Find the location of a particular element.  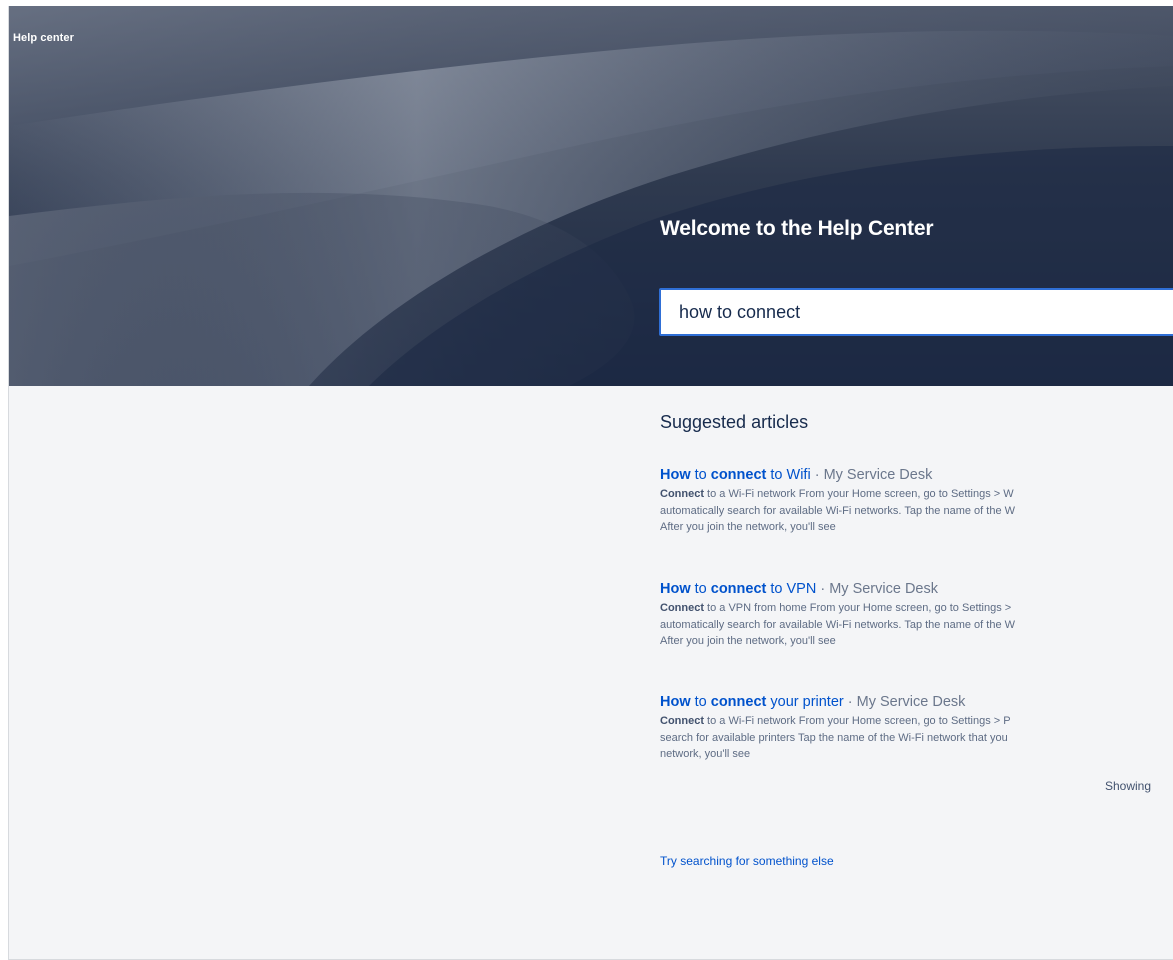

search-box is located at coordinates (916, 312).